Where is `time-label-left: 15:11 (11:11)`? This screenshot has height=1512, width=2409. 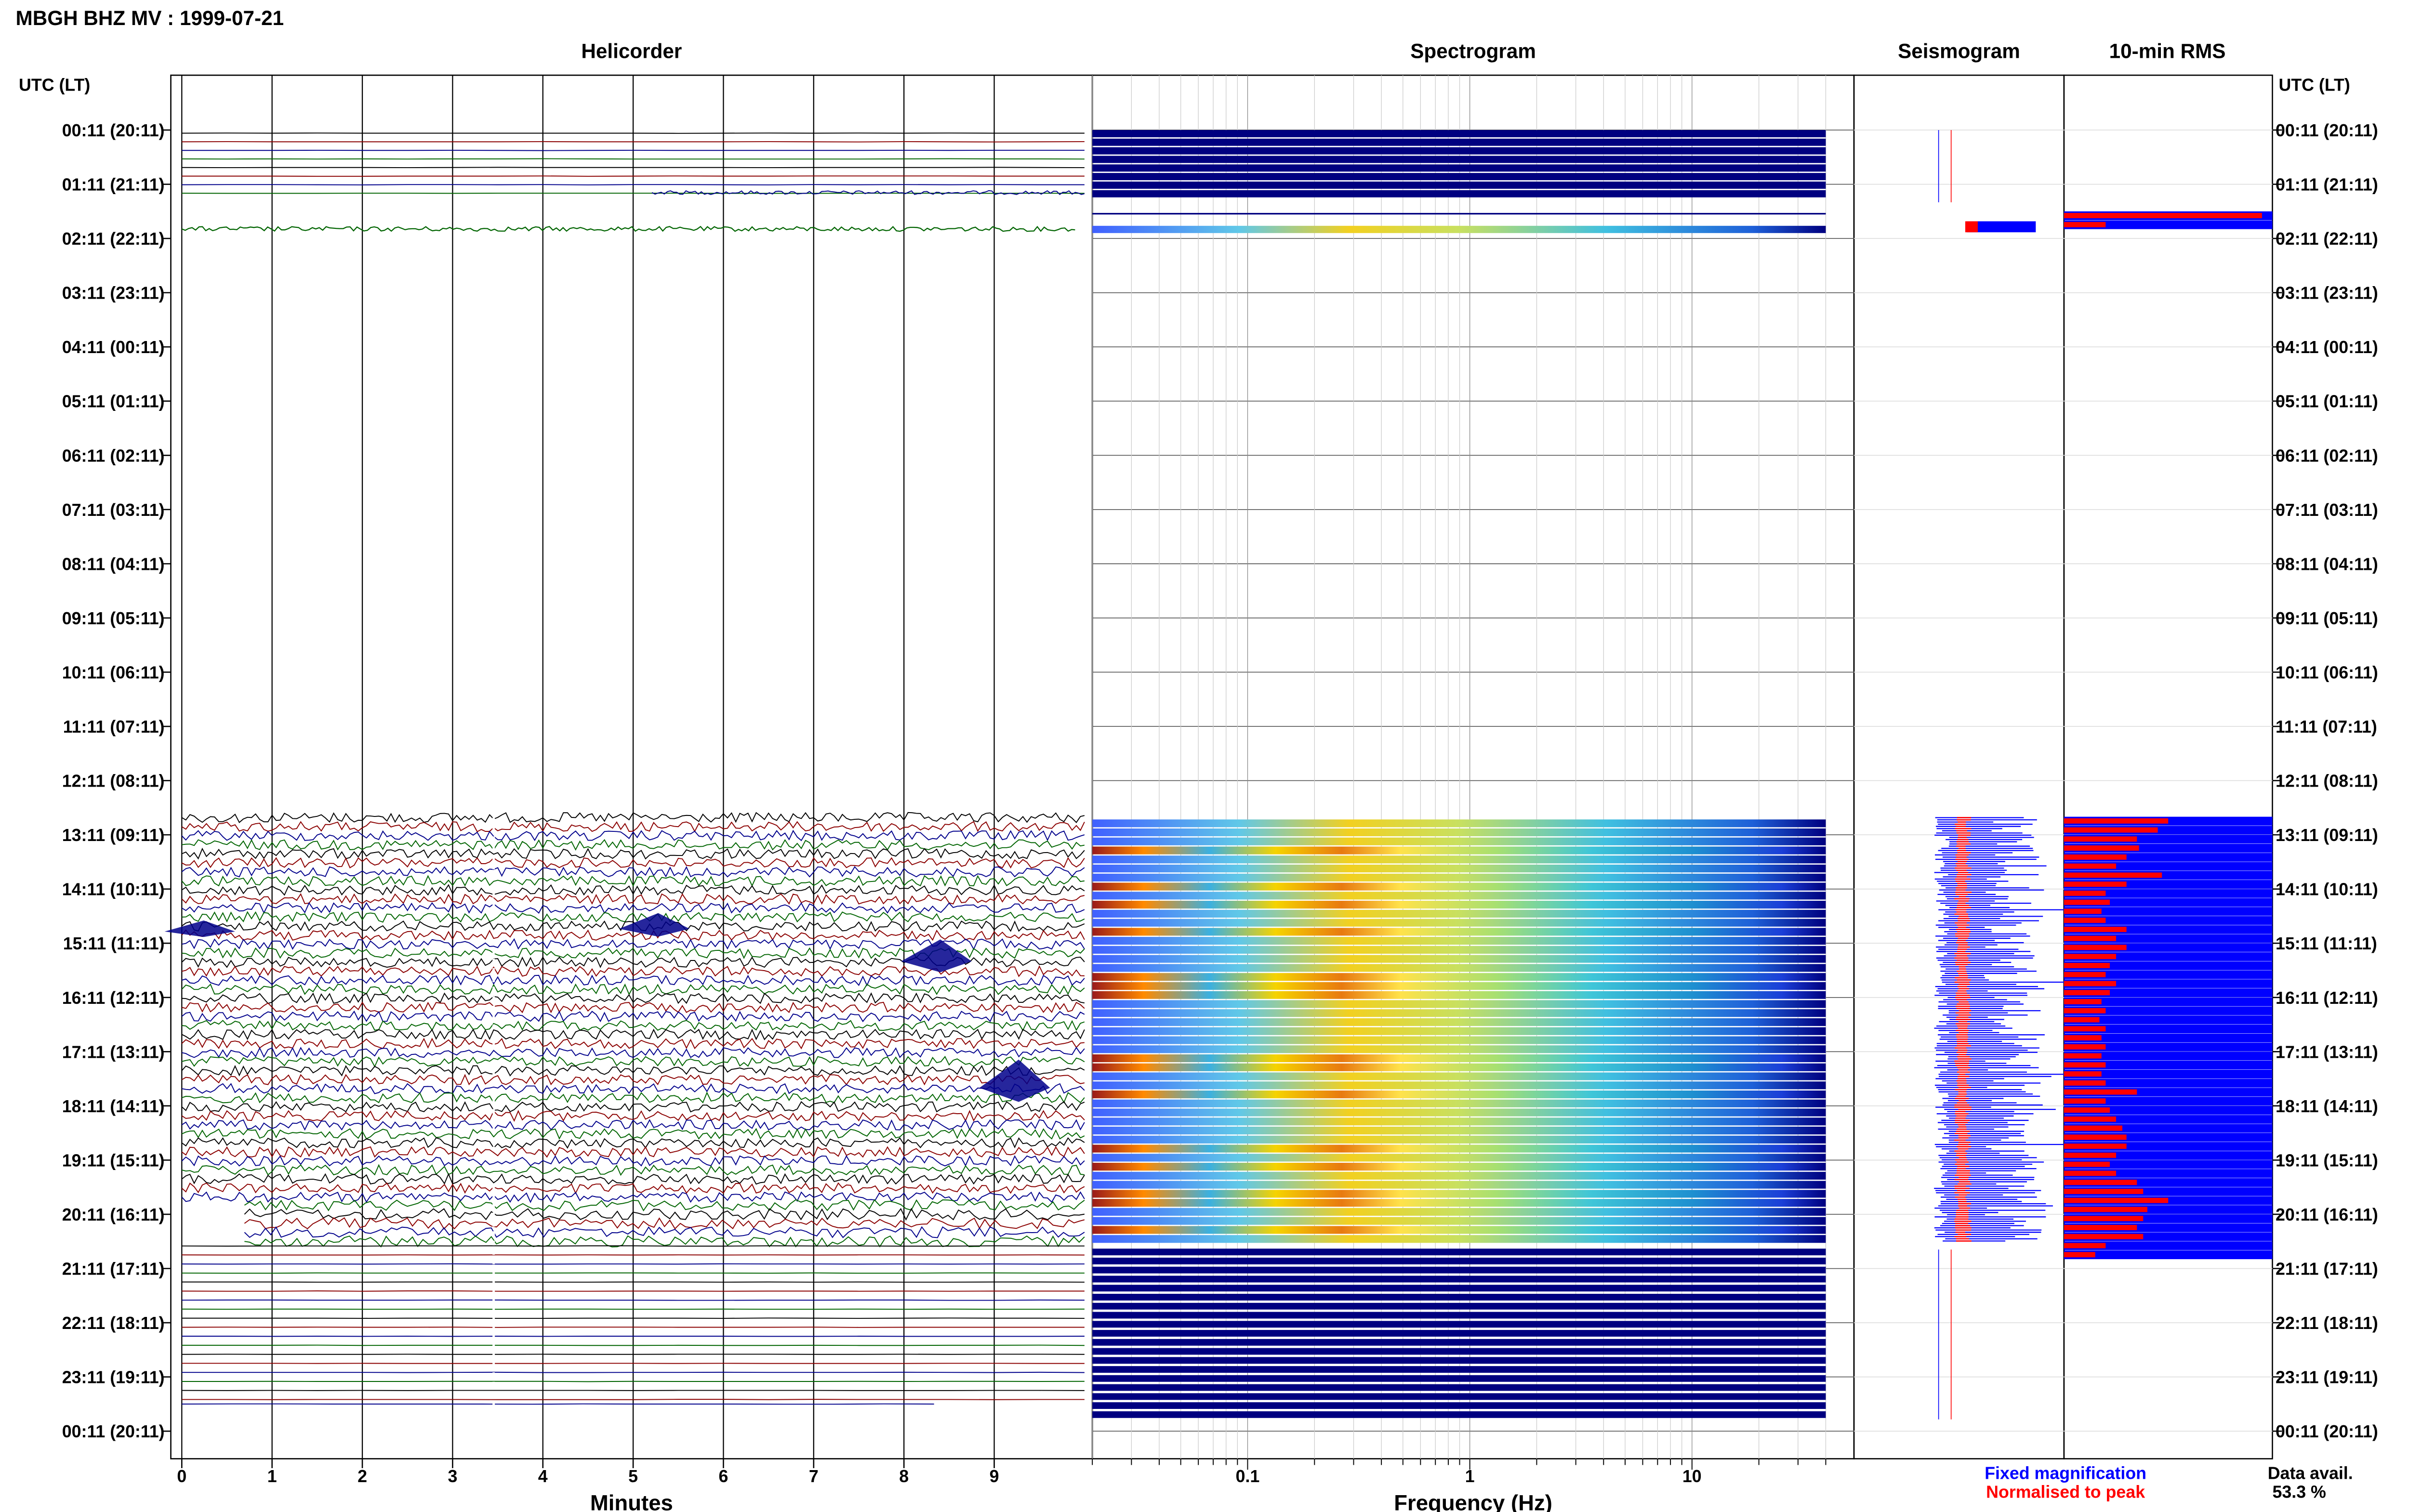
time-label-left: 15:11 (11:11) is located at coordinates (114, 943).